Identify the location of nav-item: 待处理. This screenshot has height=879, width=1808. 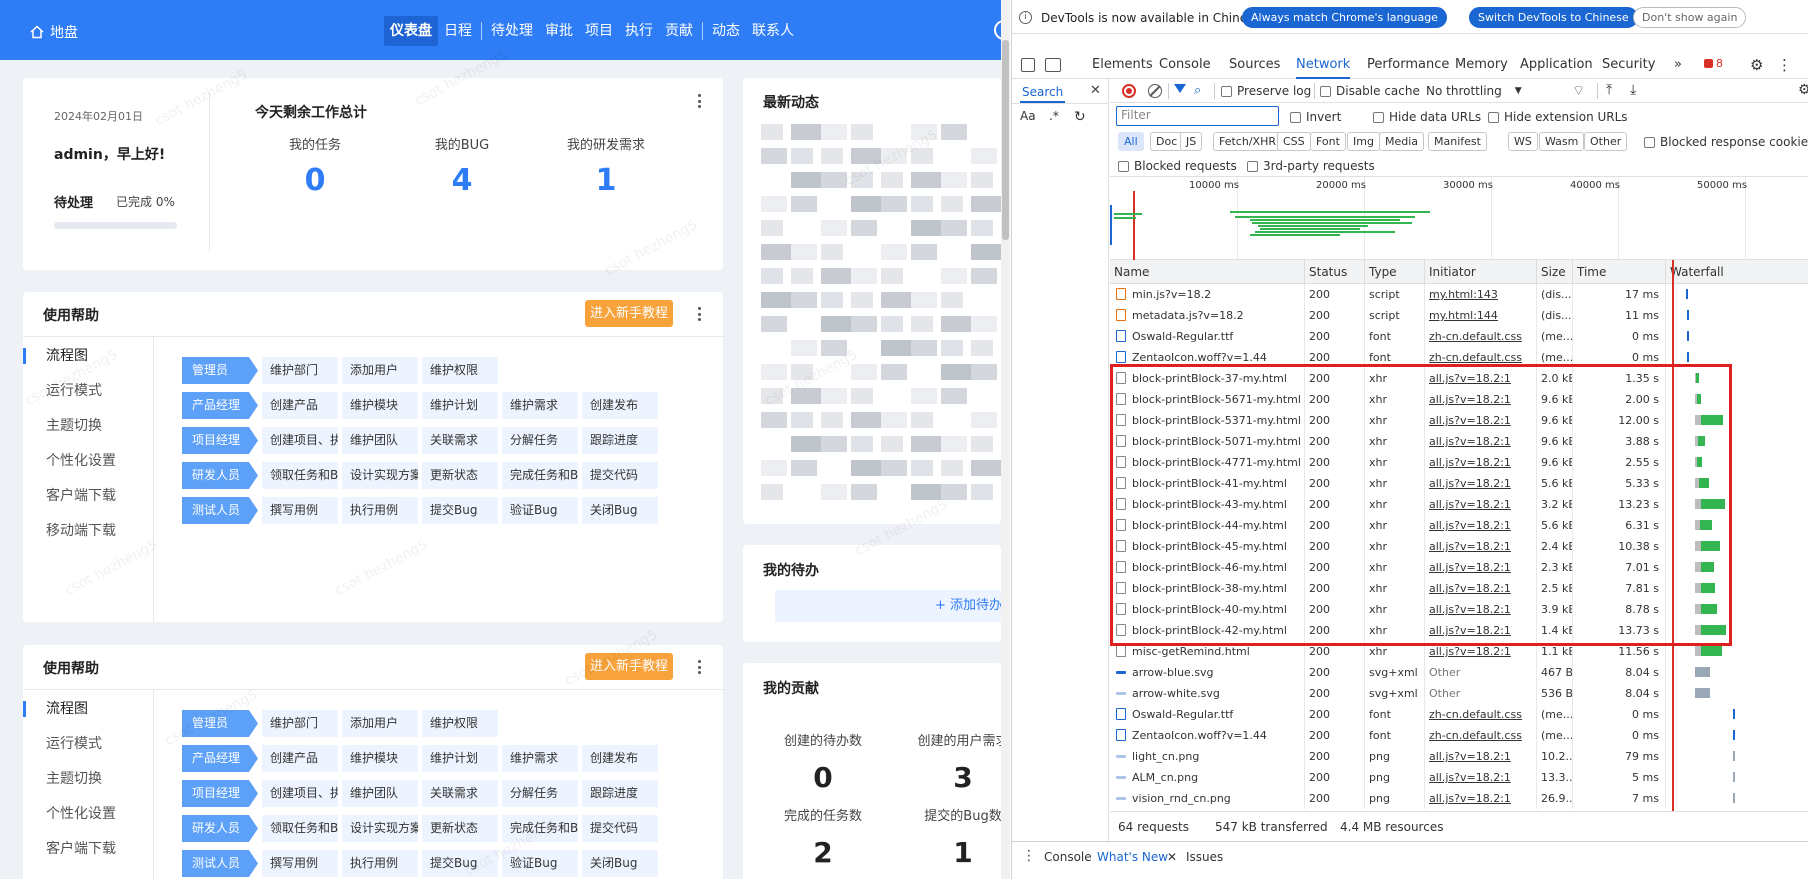
(512, 31).